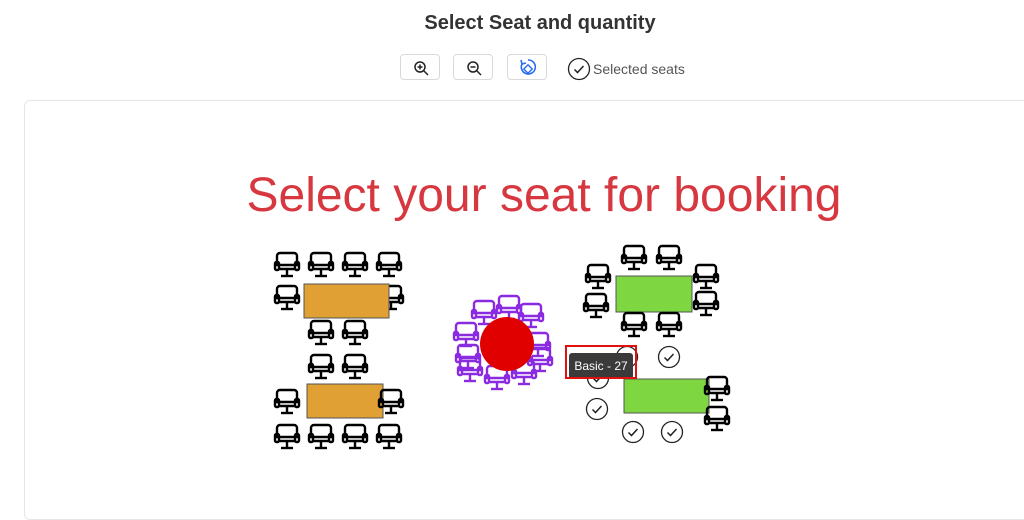 The height and width of the screenshot is (520, 1024). I want to click on round-table, so click(507, 344).